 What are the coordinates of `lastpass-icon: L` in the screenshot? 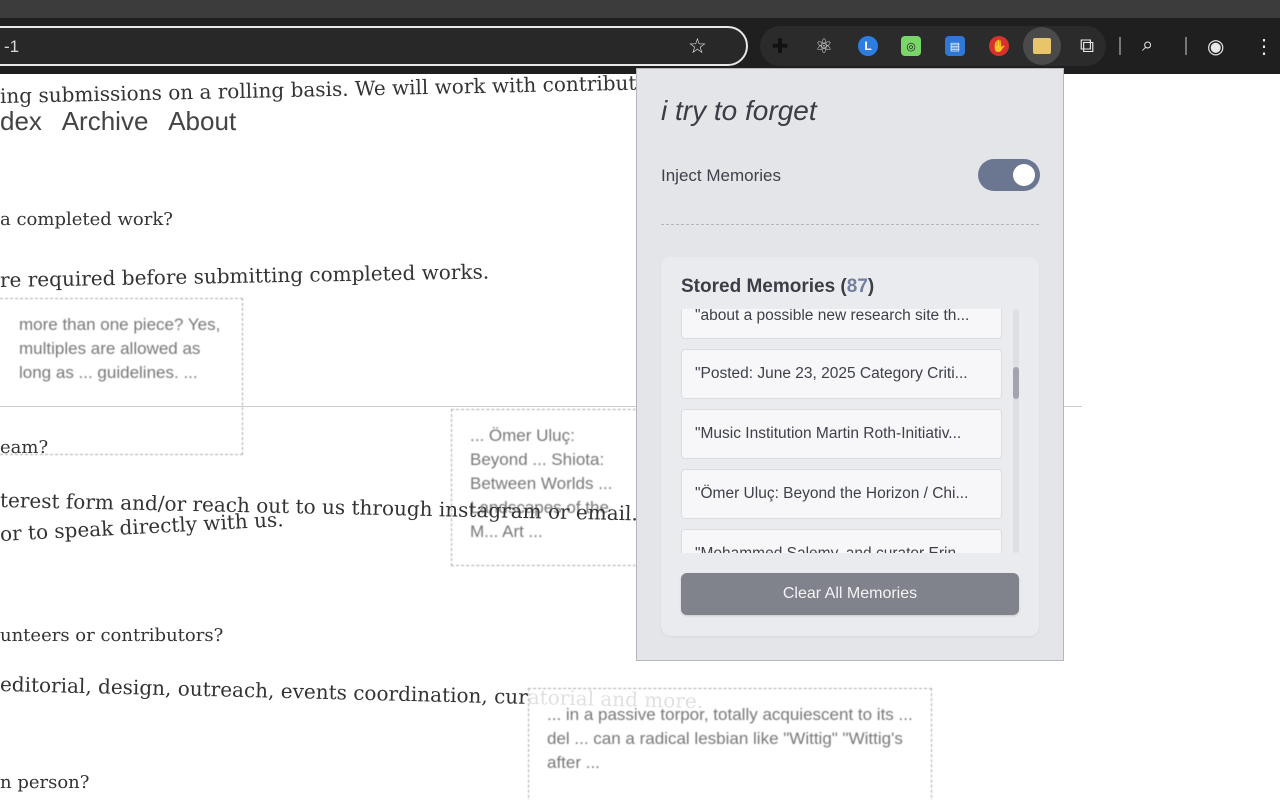 It's located at (868, 46).